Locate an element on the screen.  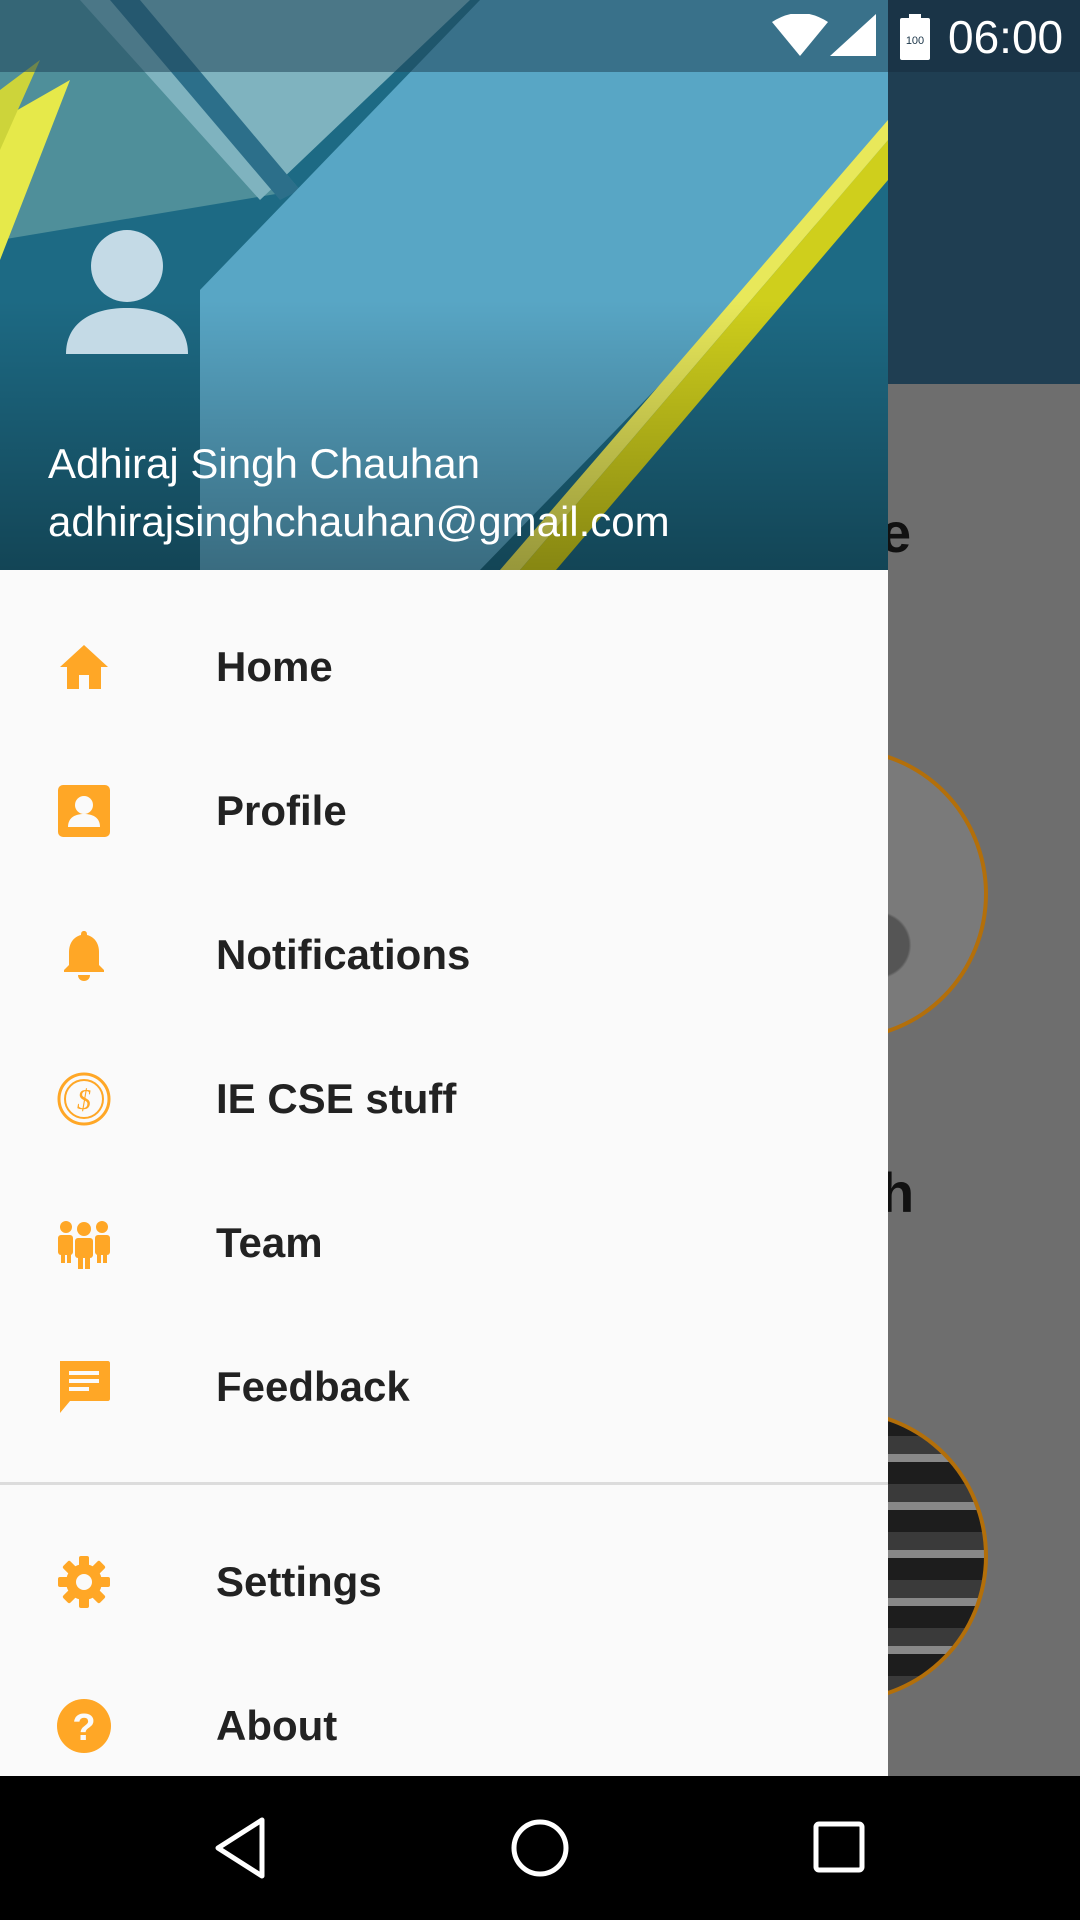
nav-item-label: About is located at coordinates (277, 1725).